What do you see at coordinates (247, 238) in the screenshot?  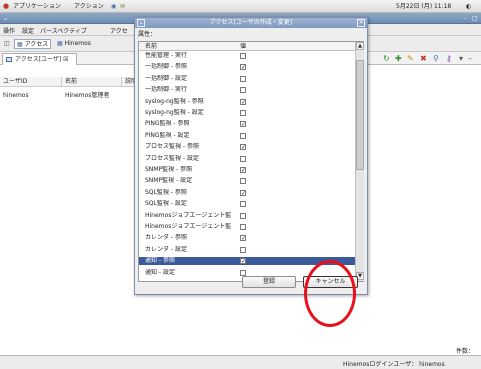 I see `table-row: カレンダ - 参照 ✓` at bounding box center [247, 238].